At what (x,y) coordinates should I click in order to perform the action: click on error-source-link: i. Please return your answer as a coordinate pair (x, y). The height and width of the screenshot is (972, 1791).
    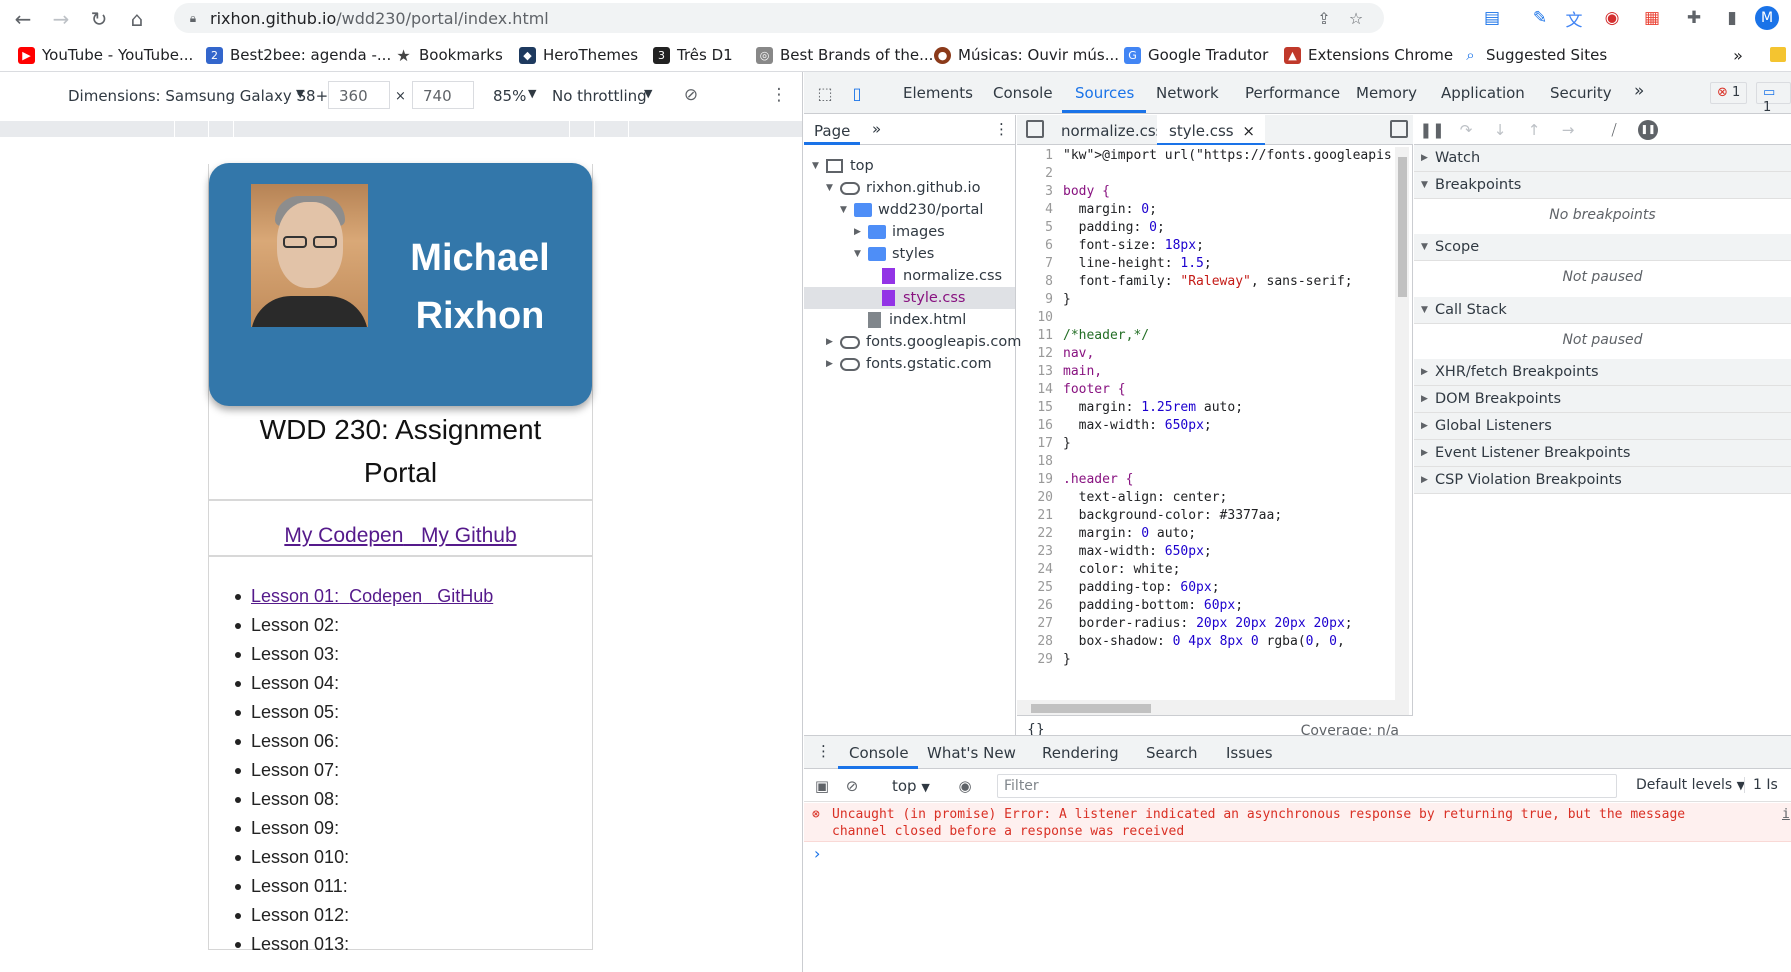
    Looking at the image, I should click on (1786, 814).